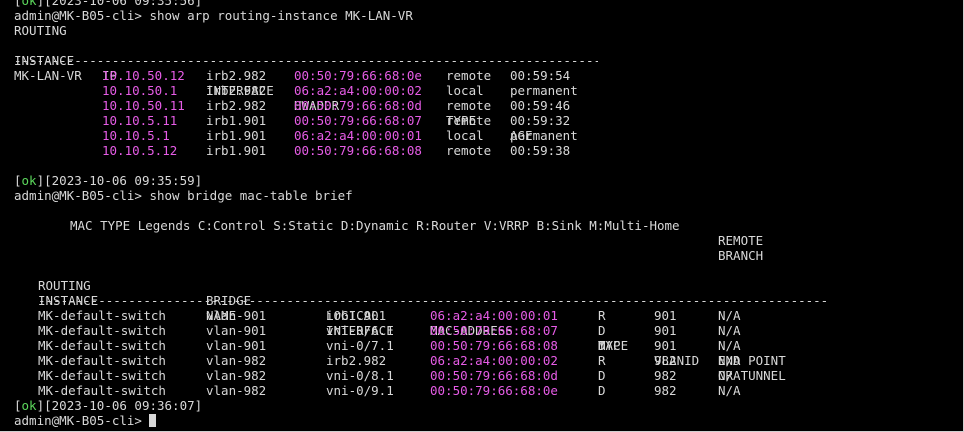 The width and height of the screenshot is (964, 432). I want to click on arp-cell-hwaddr: 06:a2:a4:00:00:02, so click(358, 90).